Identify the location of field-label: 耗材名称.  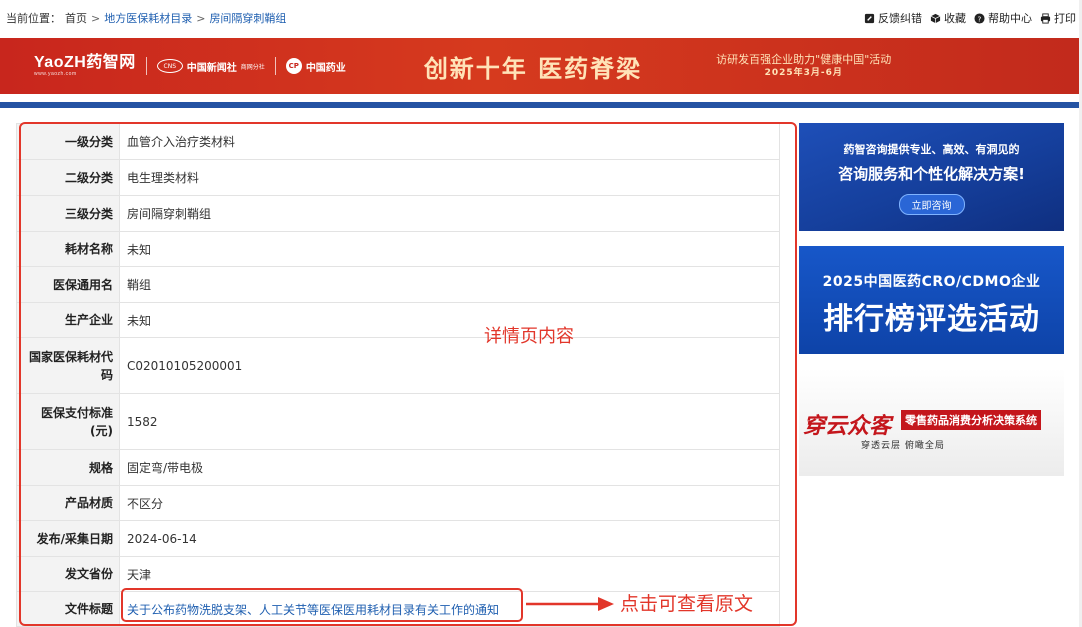
(68, 249).